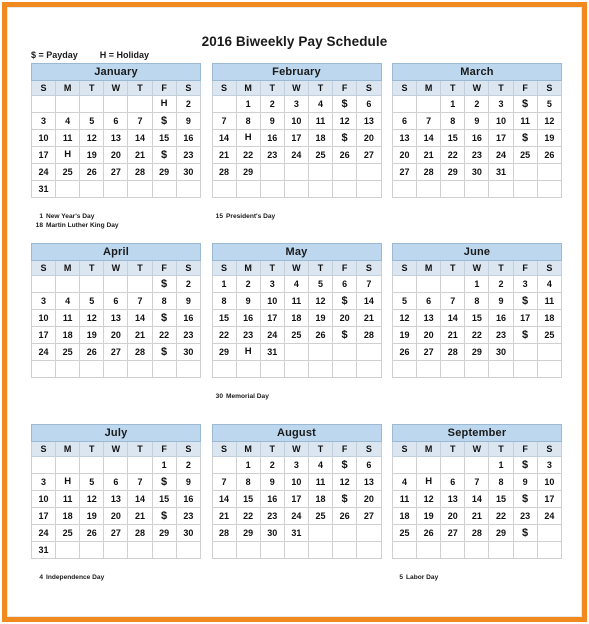 Image resolution: width=589 pixels, height=624 pixels. I want to click on day-cell: 16, so click(477, 138).